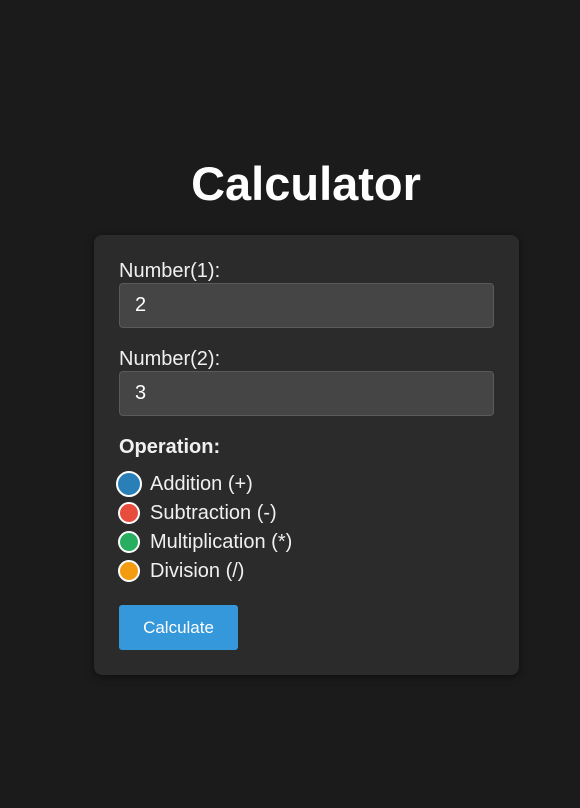  I want to click on radio-subtraction-label: Subtraction (-), so click(213, 513).